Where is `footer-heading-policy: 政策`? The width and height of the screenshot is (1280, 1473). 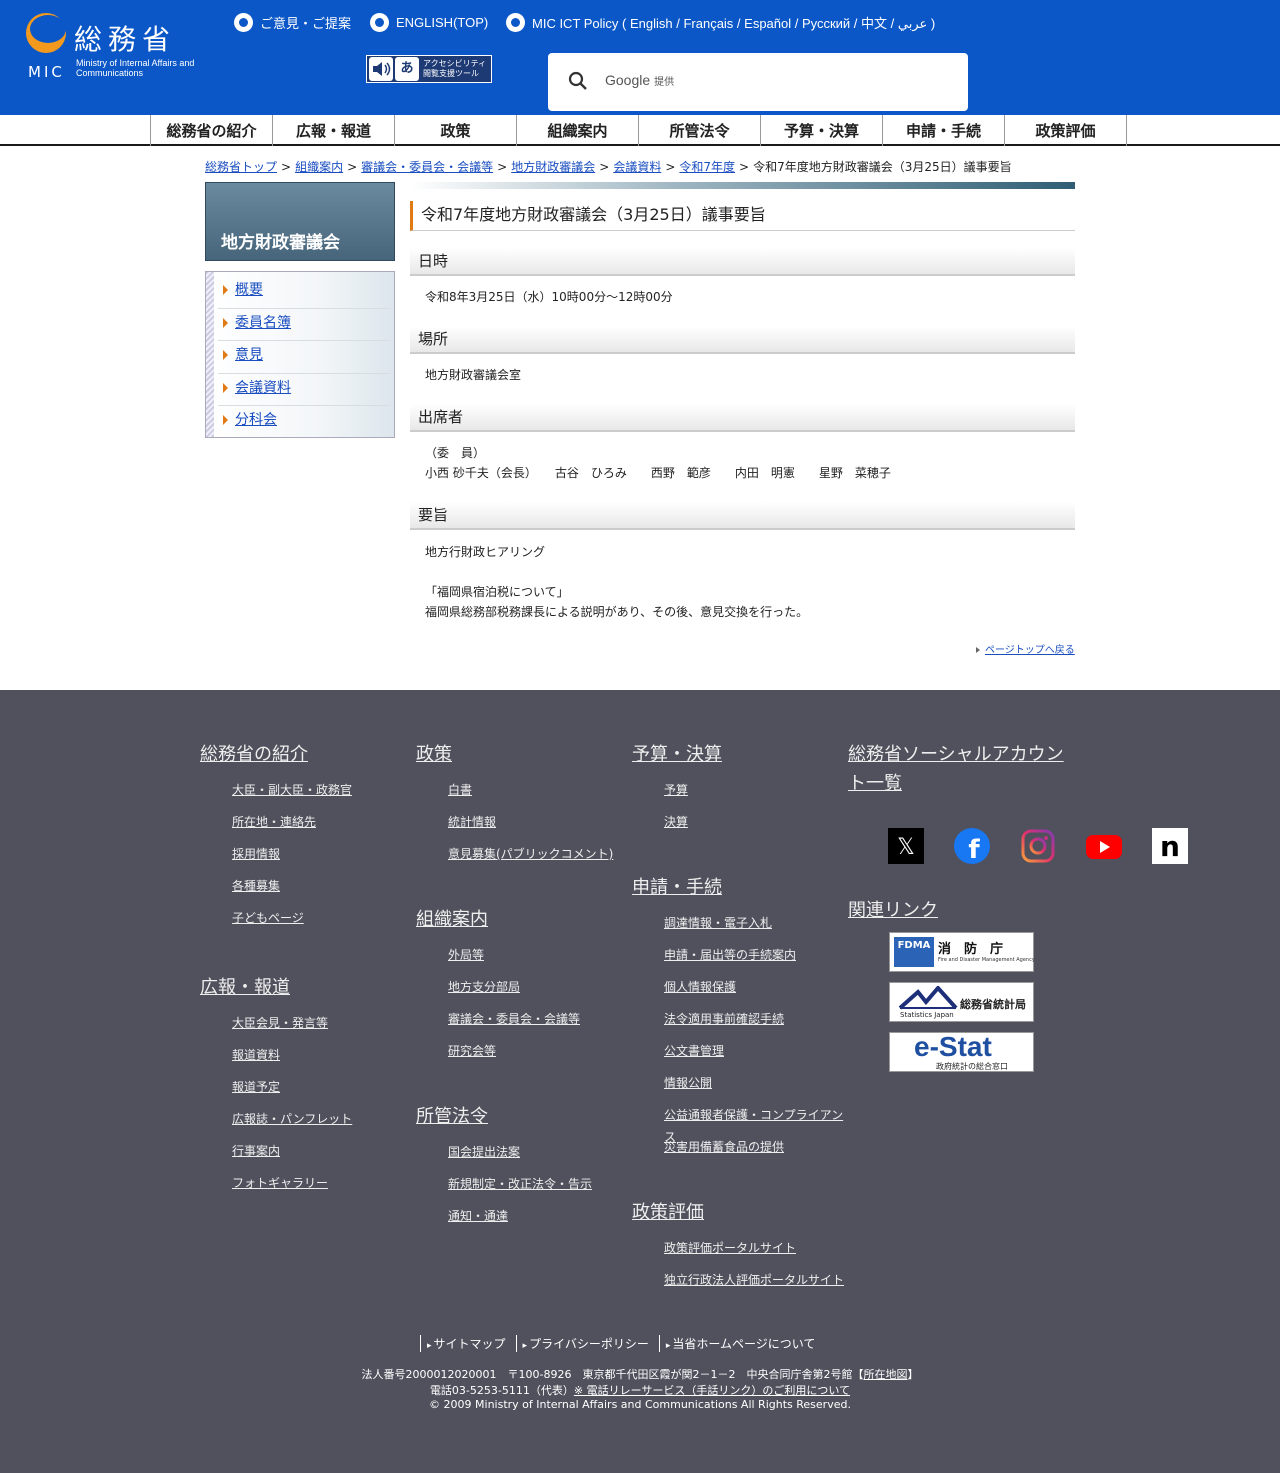 footer-heading-policy: 政策 is located at coordinates (521, 754).